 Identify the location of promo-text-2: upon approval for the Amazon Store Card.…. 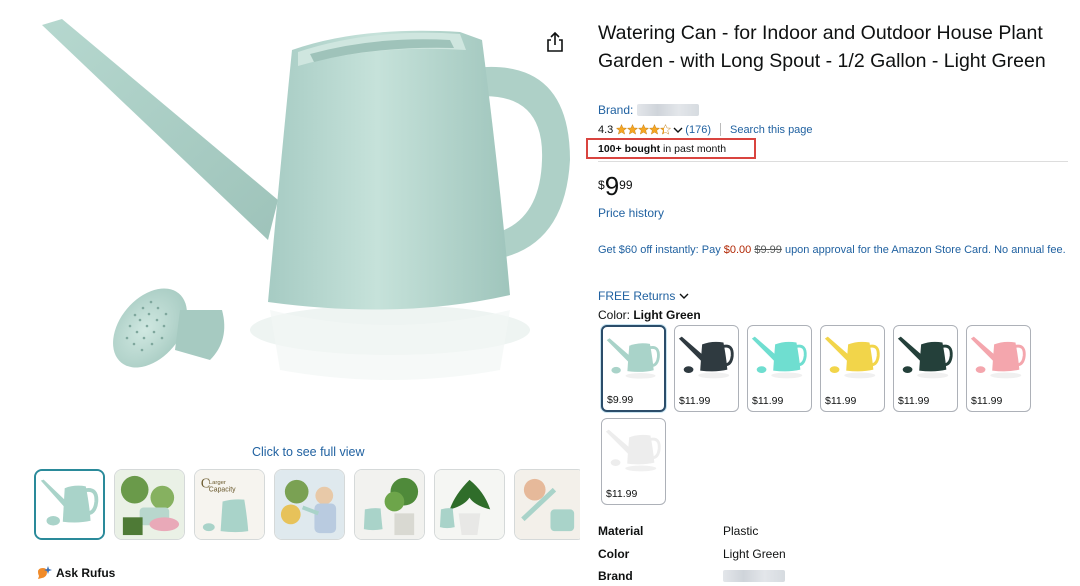
(923, 250).